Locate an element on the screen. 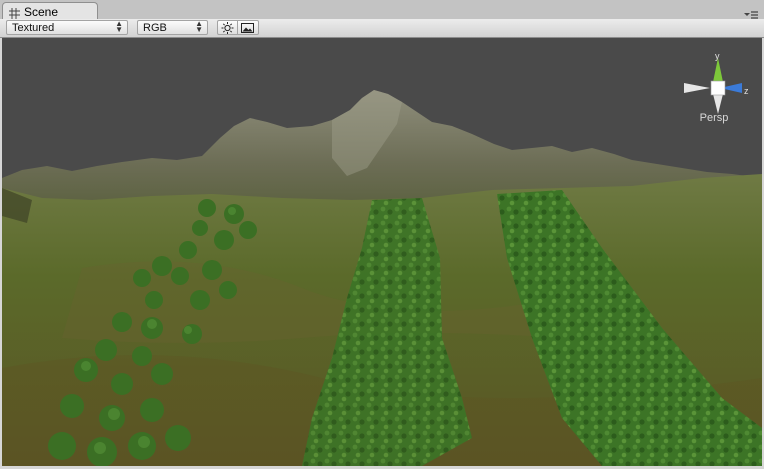 The width and height of the screenshot is (764, 469). gizmo-y-label: y is located at coordinates (717, 56).